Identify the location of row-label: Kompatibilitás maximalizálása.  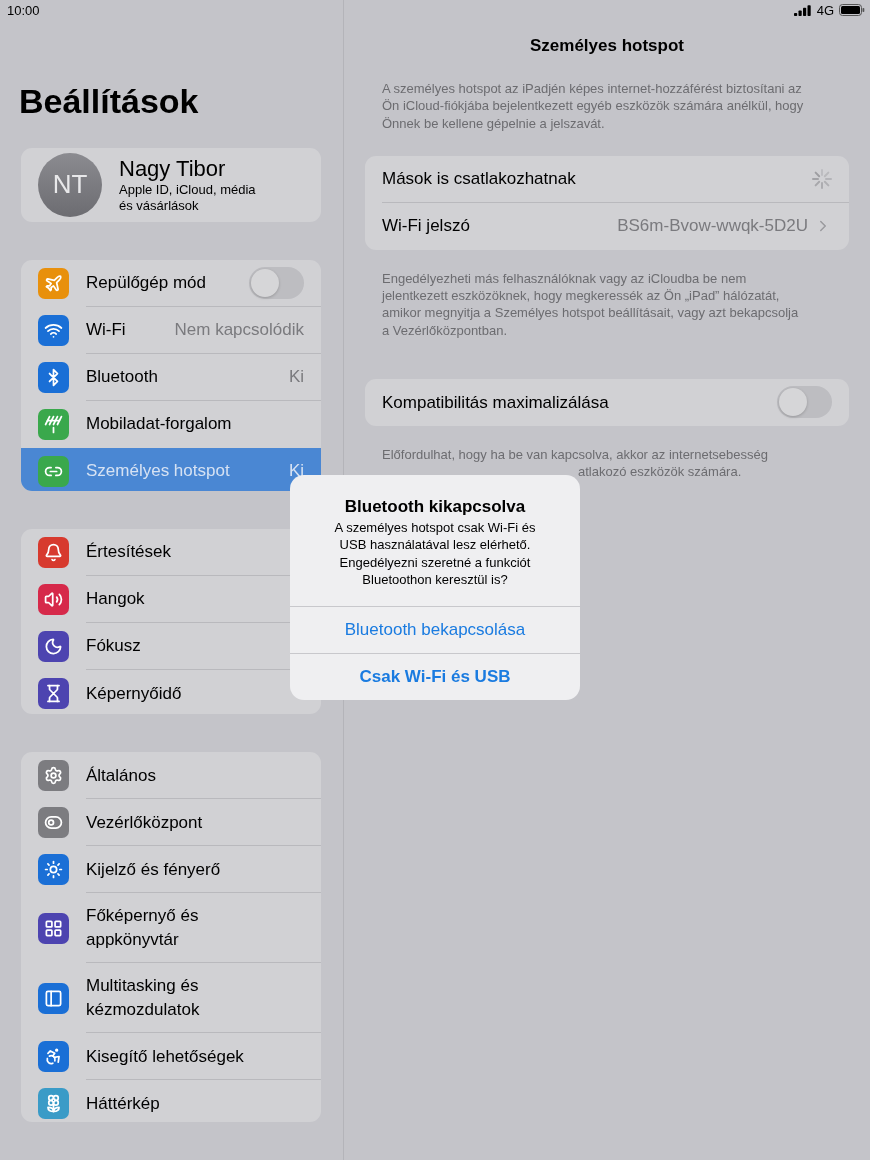
(496, 402).